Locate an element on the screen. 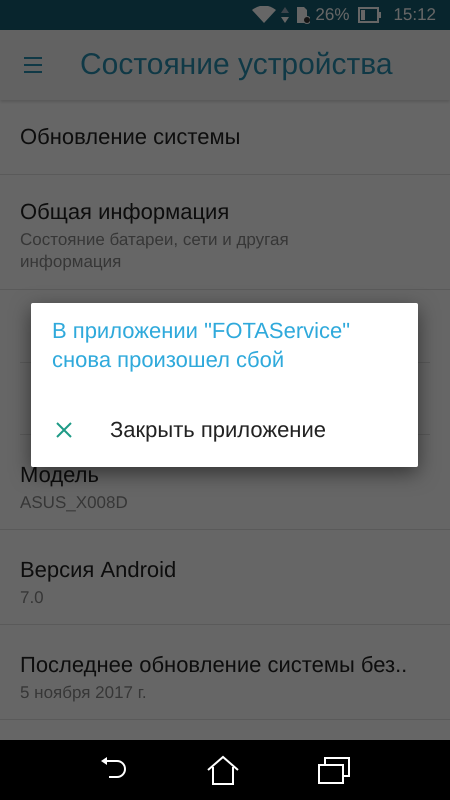 This screenshot has height=800, width=450. battery-icon is located at coordinates (370, 15).